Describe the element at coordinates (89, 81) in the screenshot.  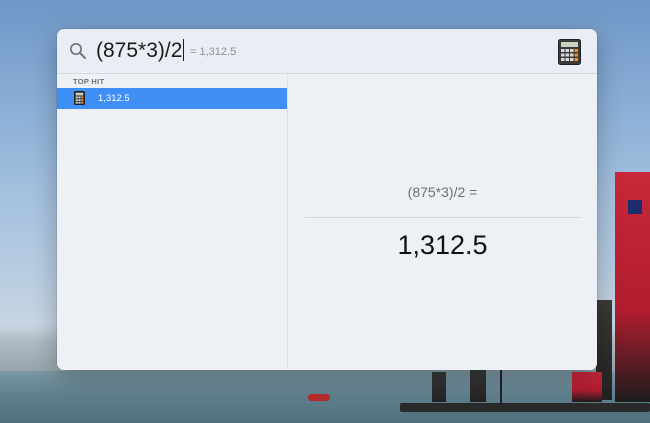
I see `section-header-top-hit: TOP HIT` at that location.